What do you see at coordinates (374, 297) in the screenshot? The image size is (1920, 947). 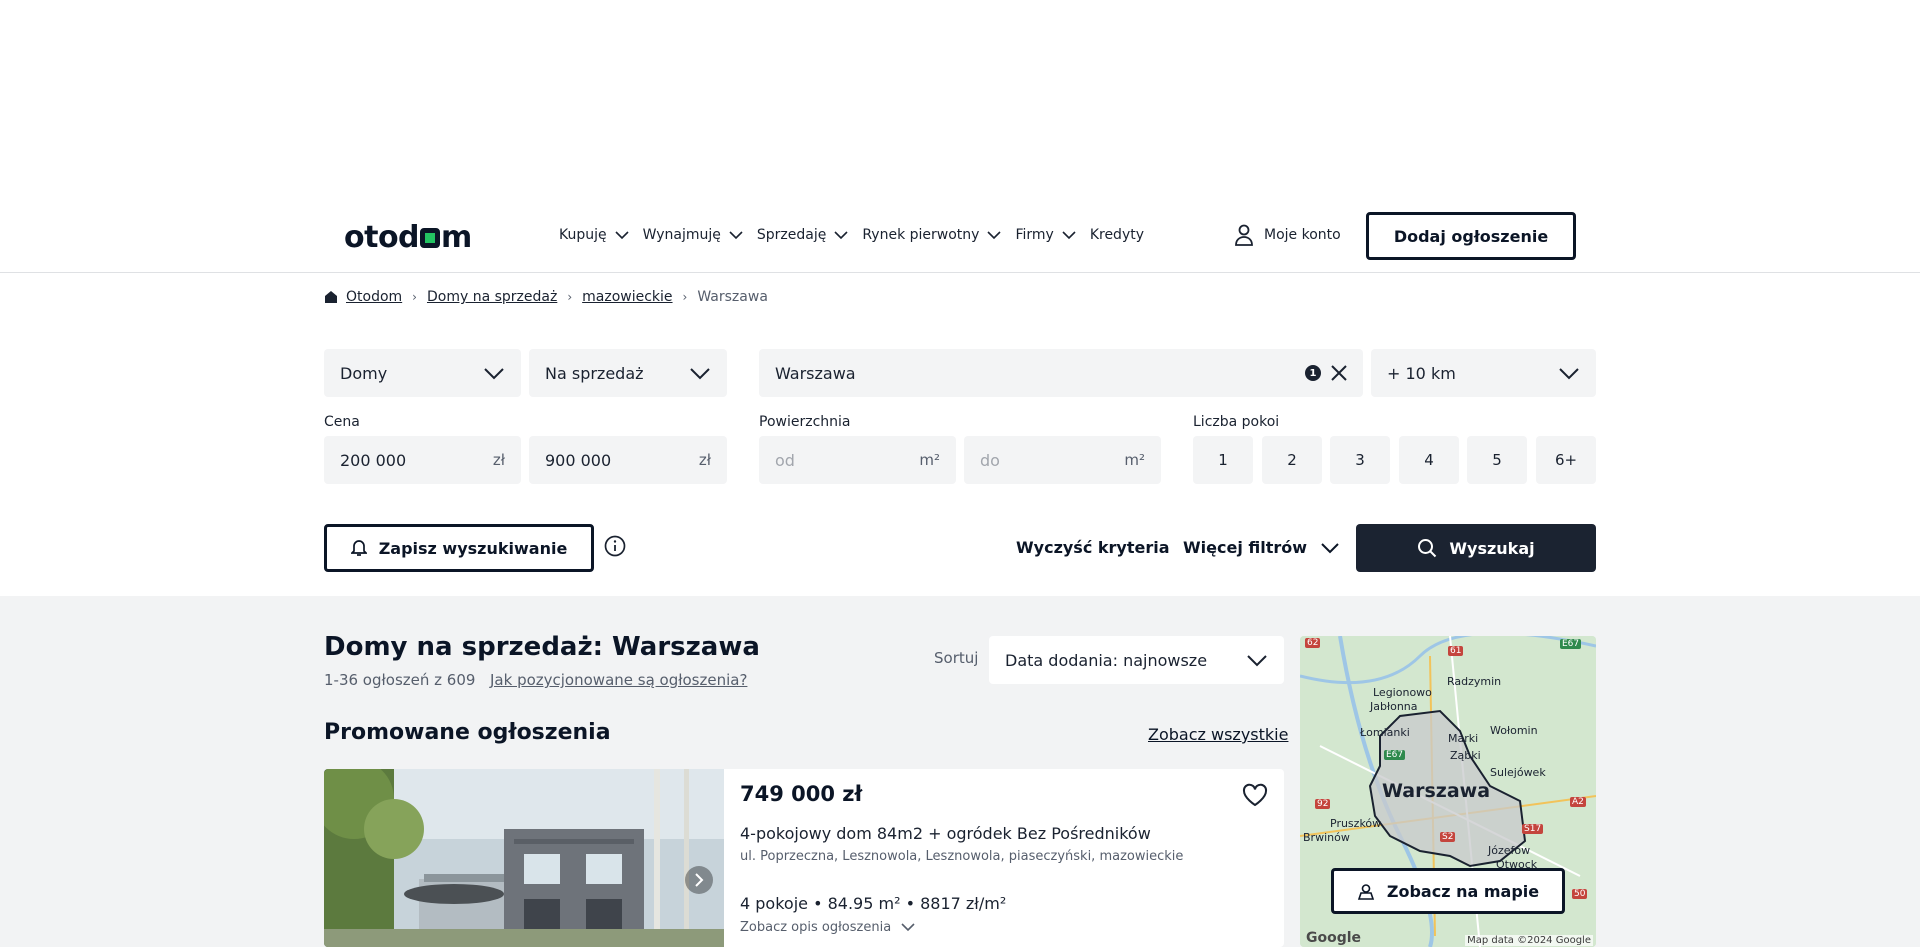 I see `breadcrumb-otodom: Otodom` at bounding box center [374, 297].